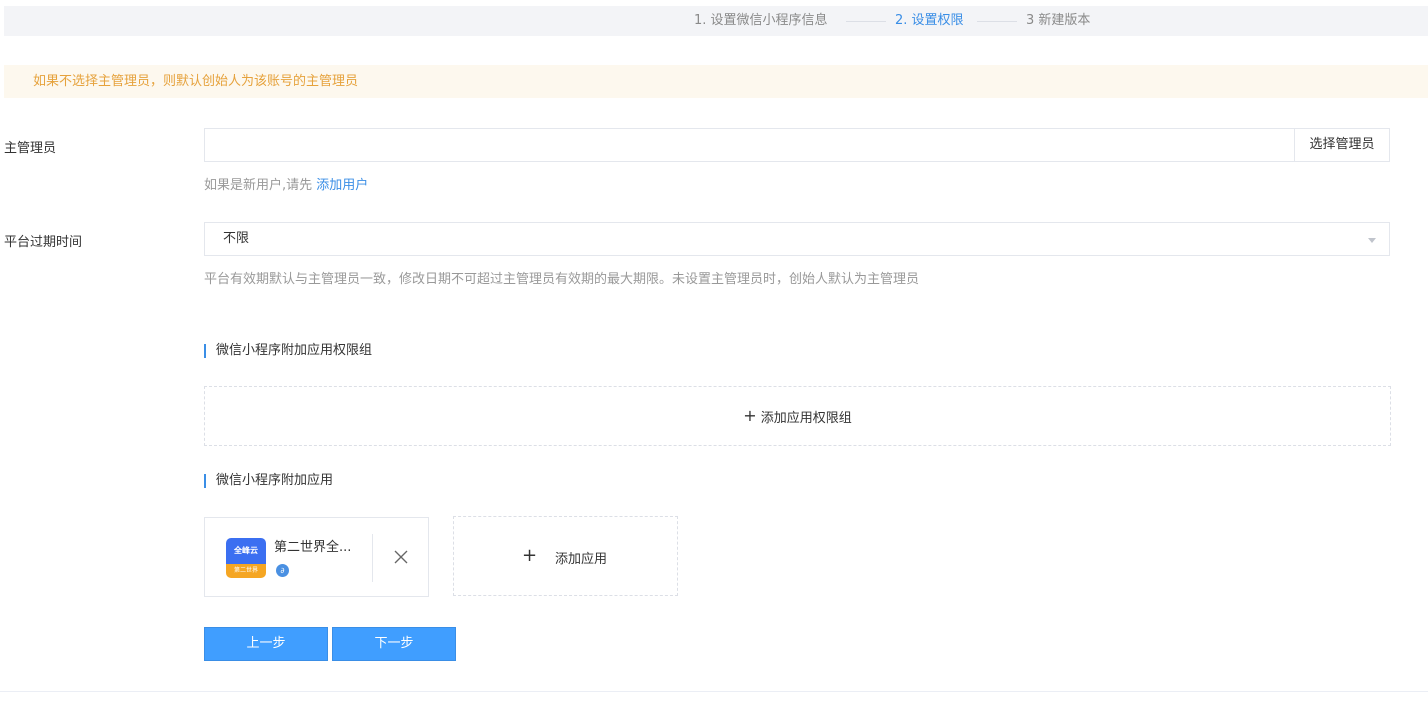  I want to click on step-3-new-version: 3 新建版本, so click(1058, 20).